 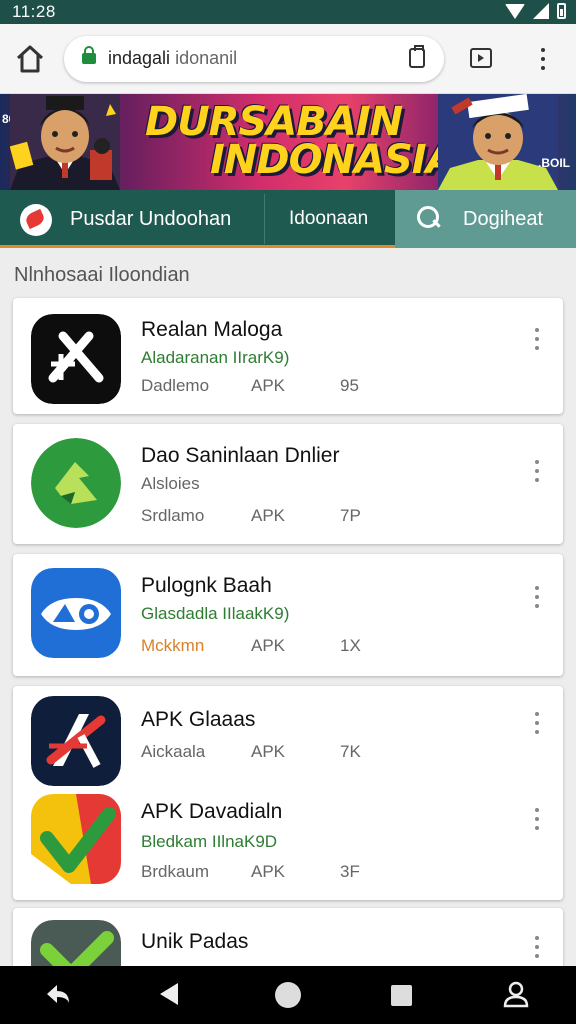 What do you see at coordinates (429, 218) in the screenshot?
I see `search-icon` at bounding box center [429, 218].